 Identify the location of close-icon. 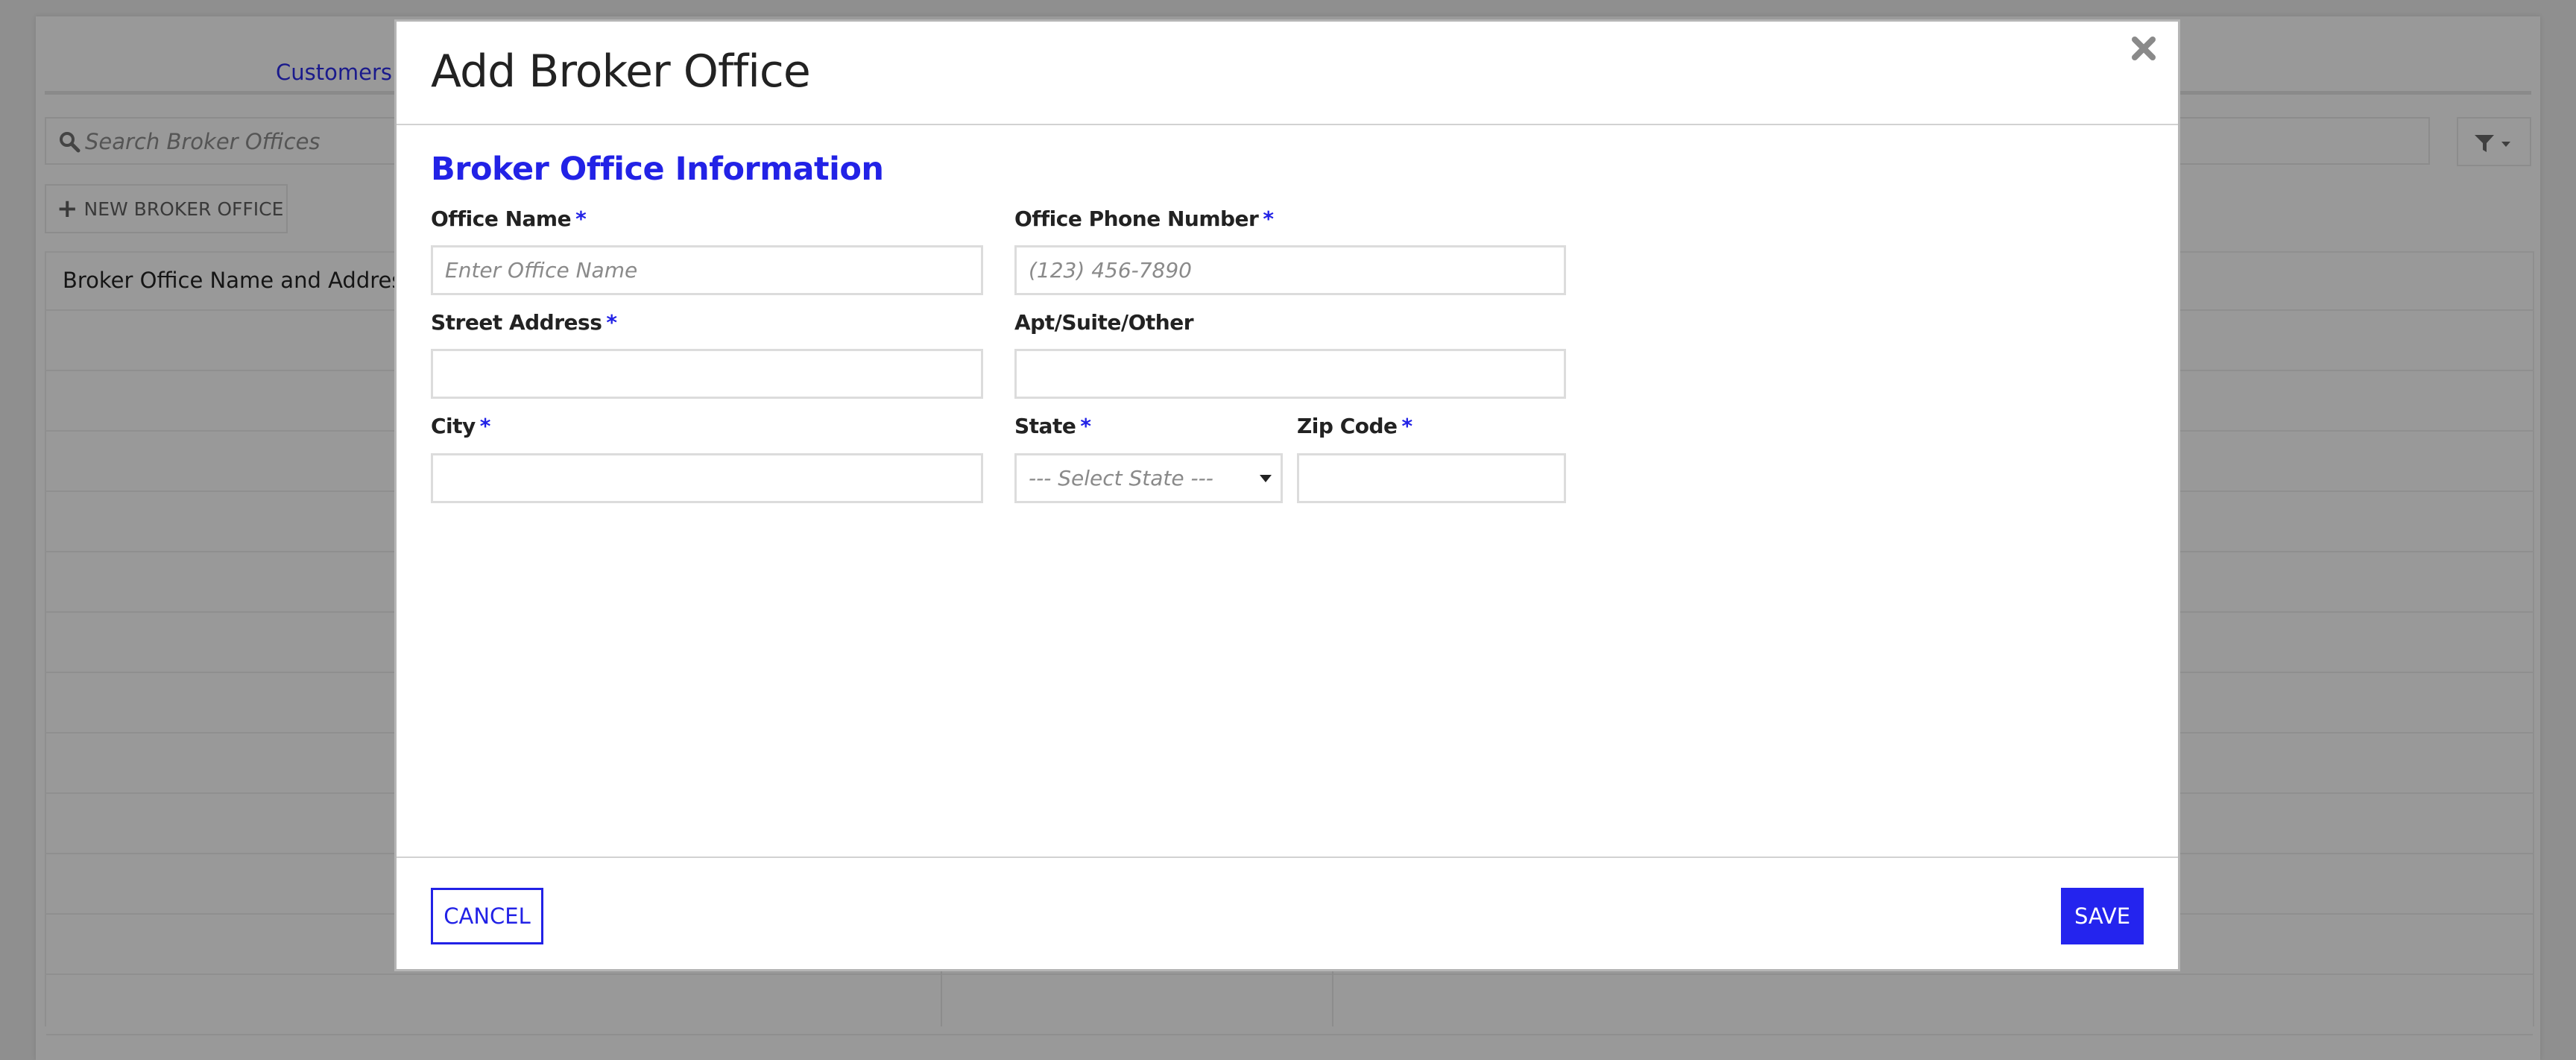
(2144, 48).